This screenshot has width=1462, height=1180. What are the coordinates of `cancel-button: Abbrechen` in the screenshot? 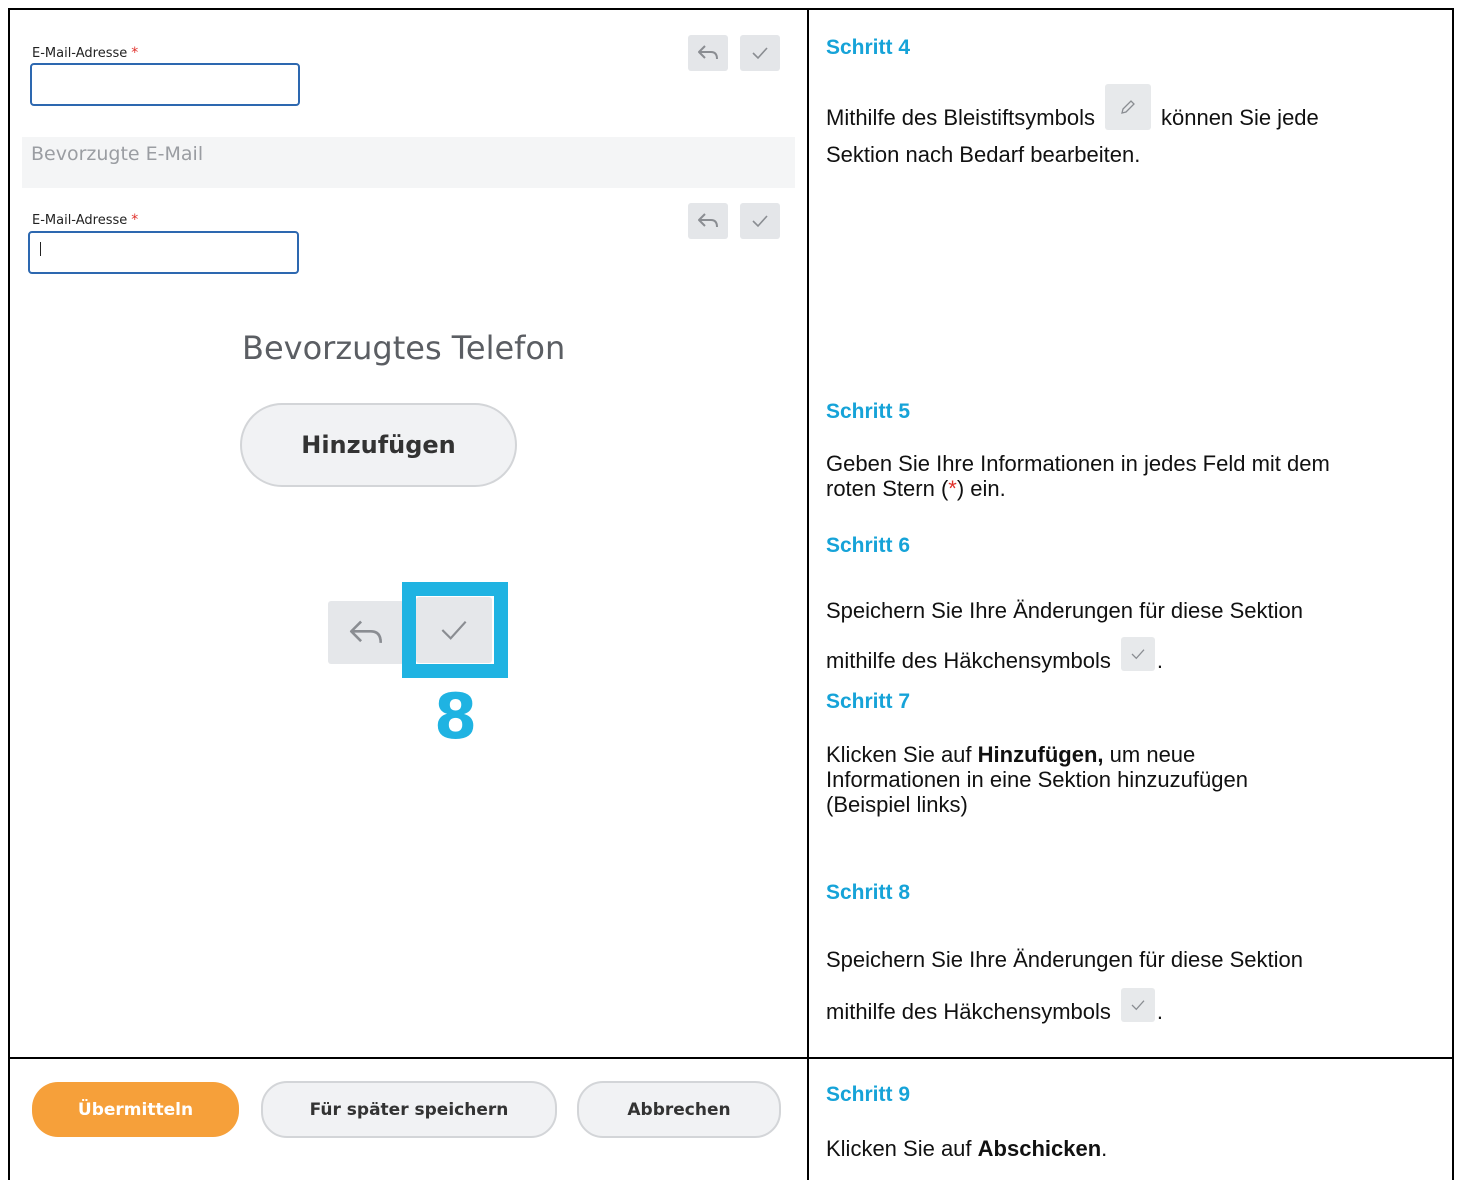 It's located at (679, 1109).